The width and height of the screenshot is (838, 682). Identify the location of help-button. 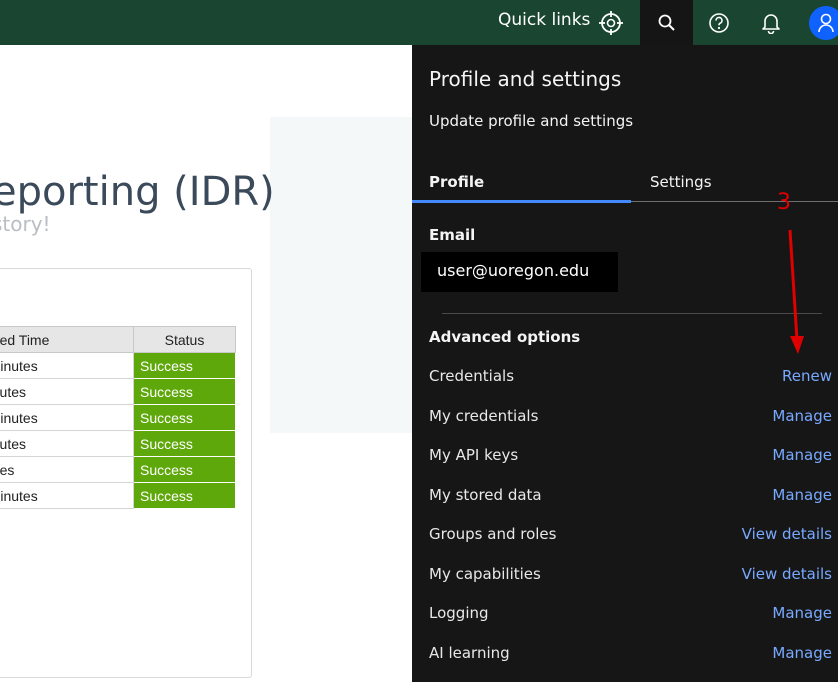
(719, 22).